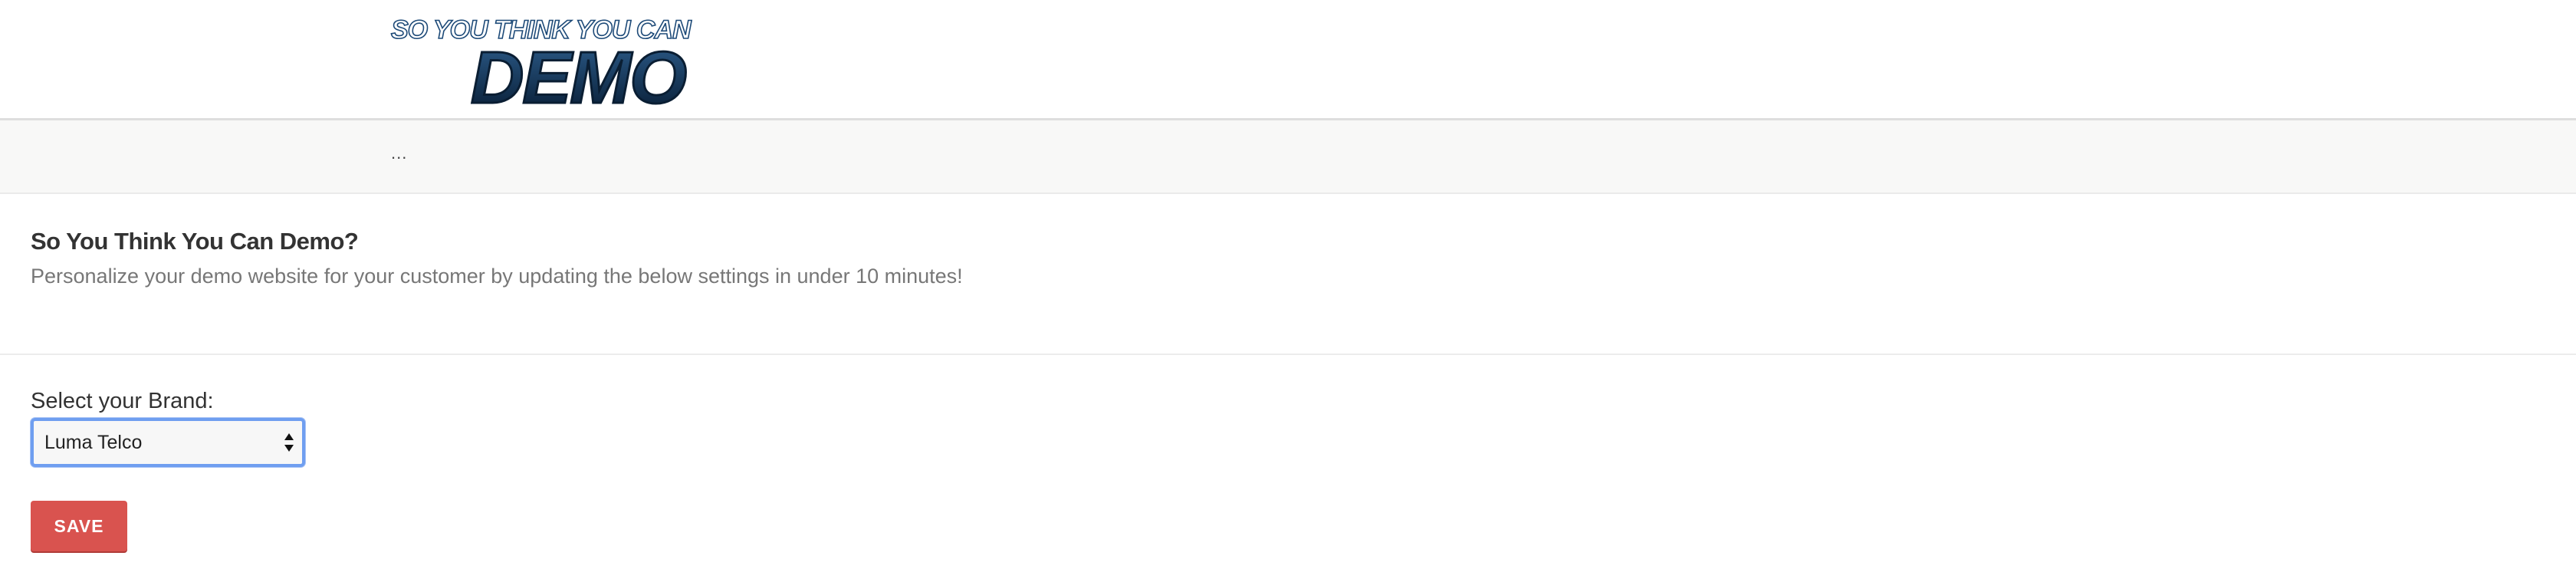 The height and width of the screenshot is (569, 2576). I want to click on save-button: SAVE, so click(79, 526).